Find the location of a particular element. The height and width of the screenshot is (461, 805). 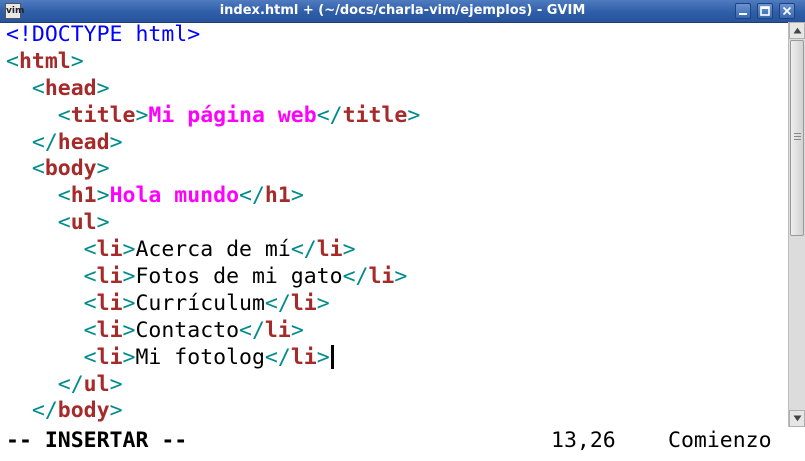

scroll-down-button is located at coordinates (797, 418).